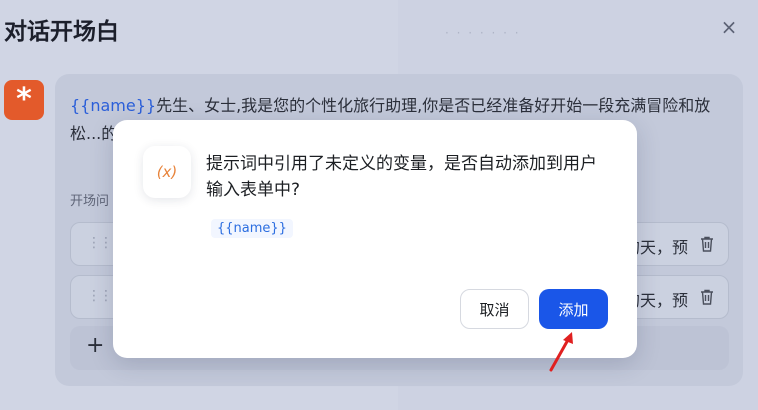 The image size is (758, 410). Describe the element at coordinates (561, 352) in the screenshot. I see `annotation-arrow-icon` at that location.